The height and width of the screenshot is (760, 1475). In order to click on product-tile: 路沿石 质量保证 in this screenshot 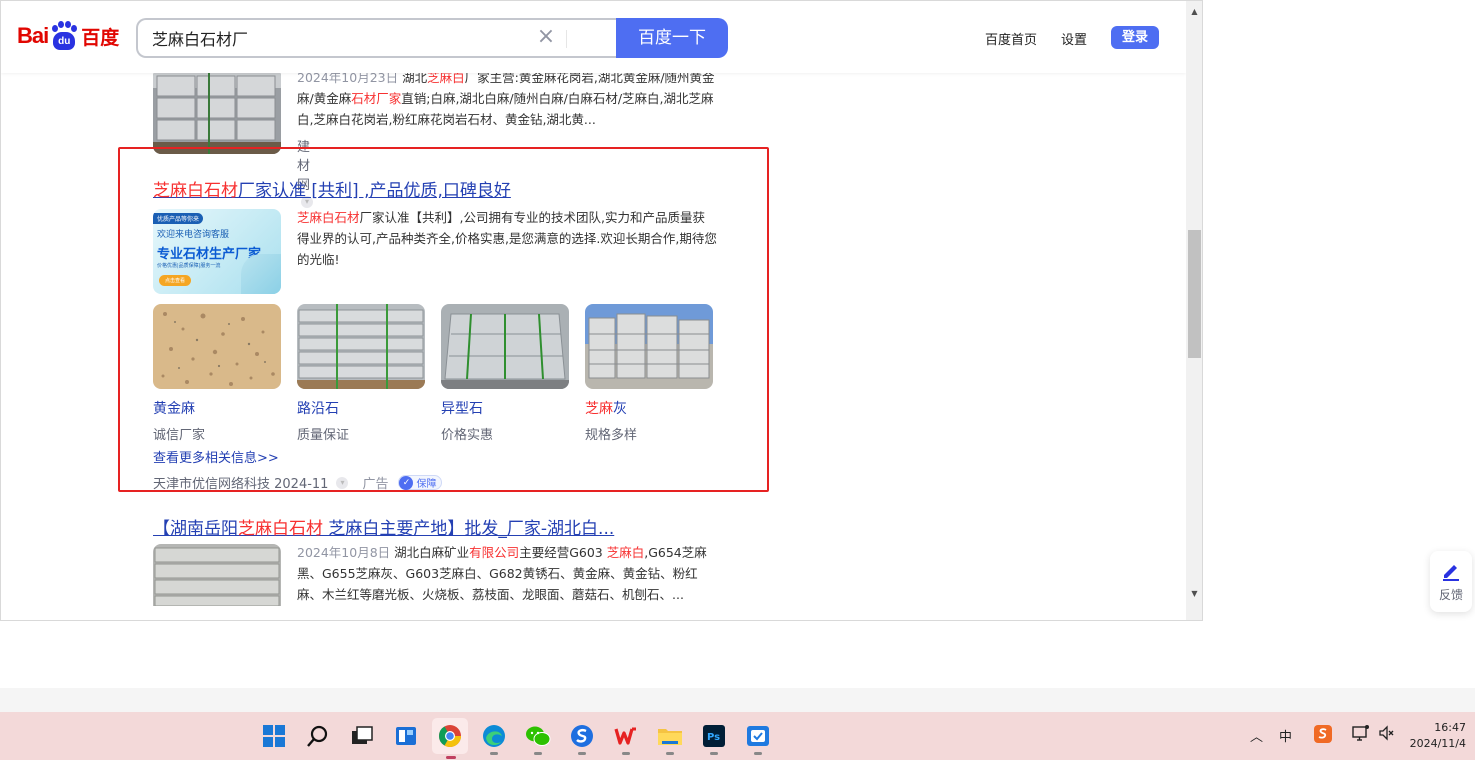, I will do `click(361, 373)`.